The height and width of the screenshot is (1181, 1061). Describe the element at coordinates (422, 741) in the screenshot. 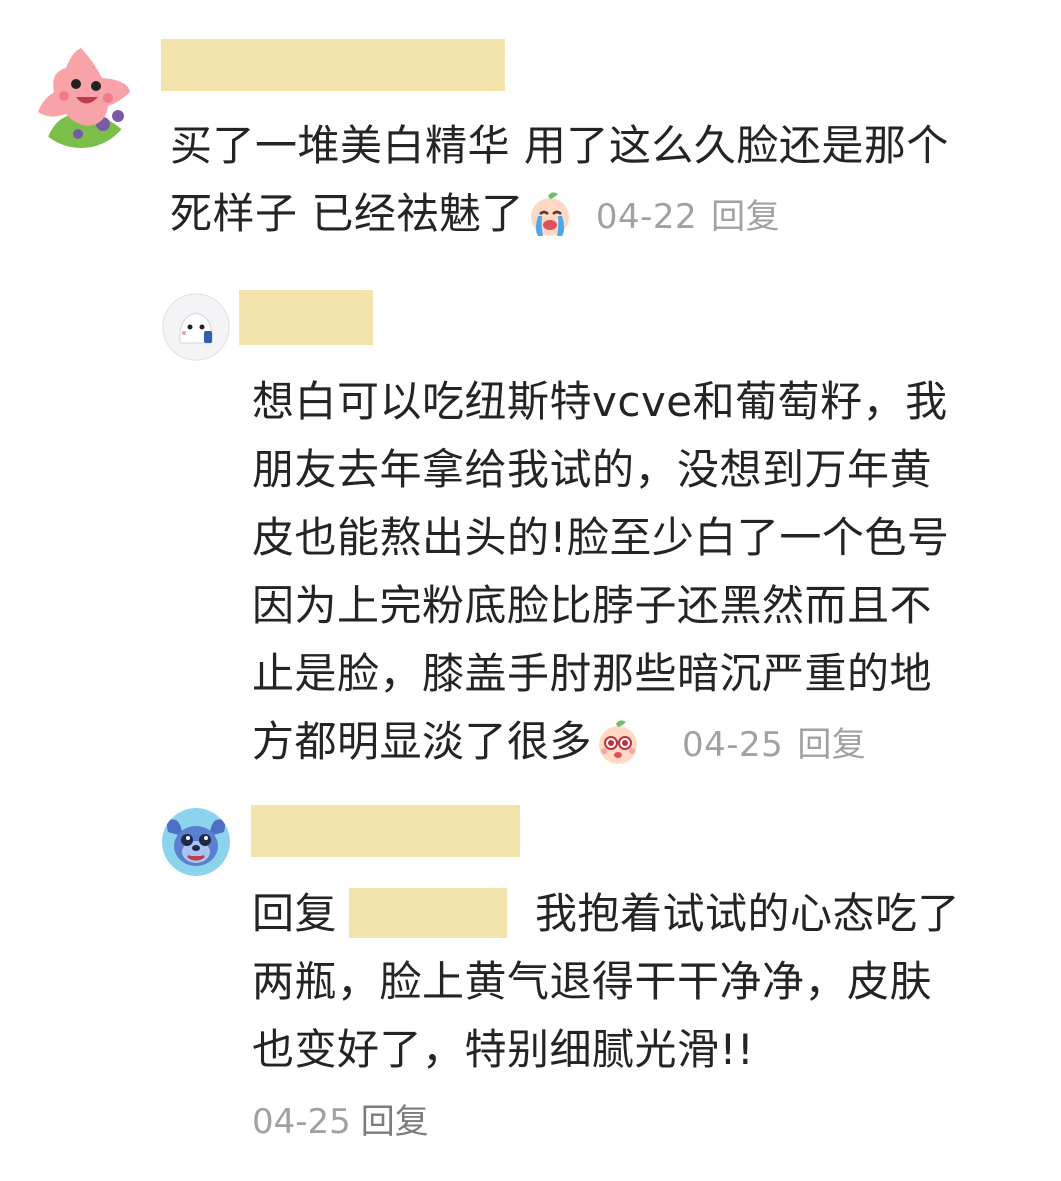

I see `comment-line-text: 方都明显淡了很多` at that location.